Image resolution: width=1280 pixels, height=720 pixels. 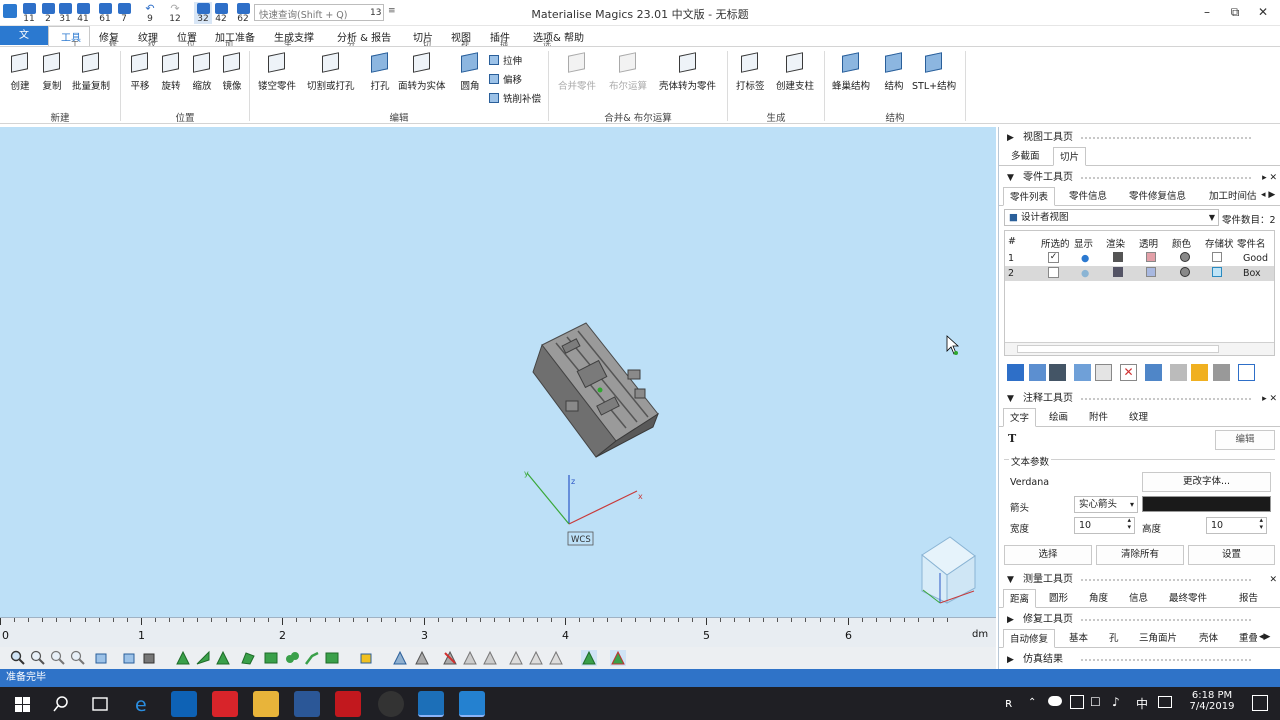 What do you see at coordinates (38, 658) in the screenshot?
I see `zoom-window-icon` at bounding box center [38, 658].